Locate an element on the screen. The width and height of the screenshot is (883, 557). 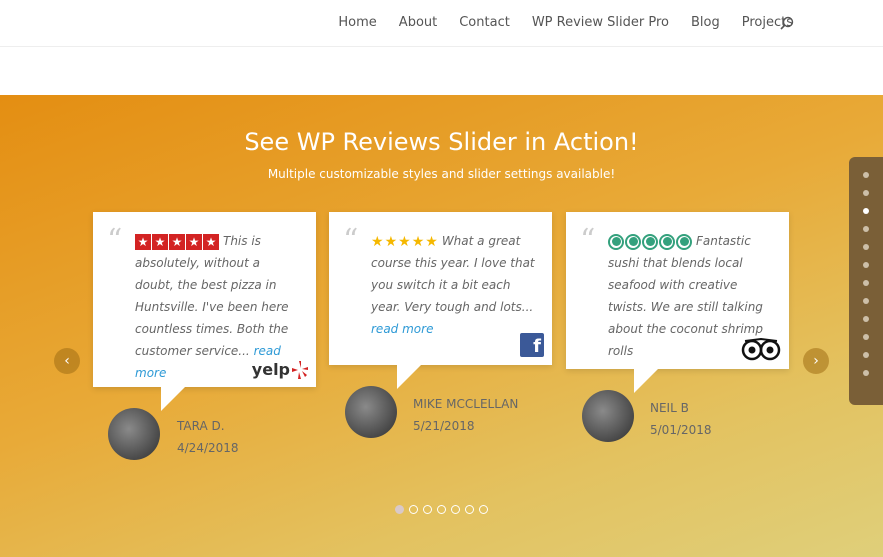
nav-home: Home is located at coordinates (357, 22).